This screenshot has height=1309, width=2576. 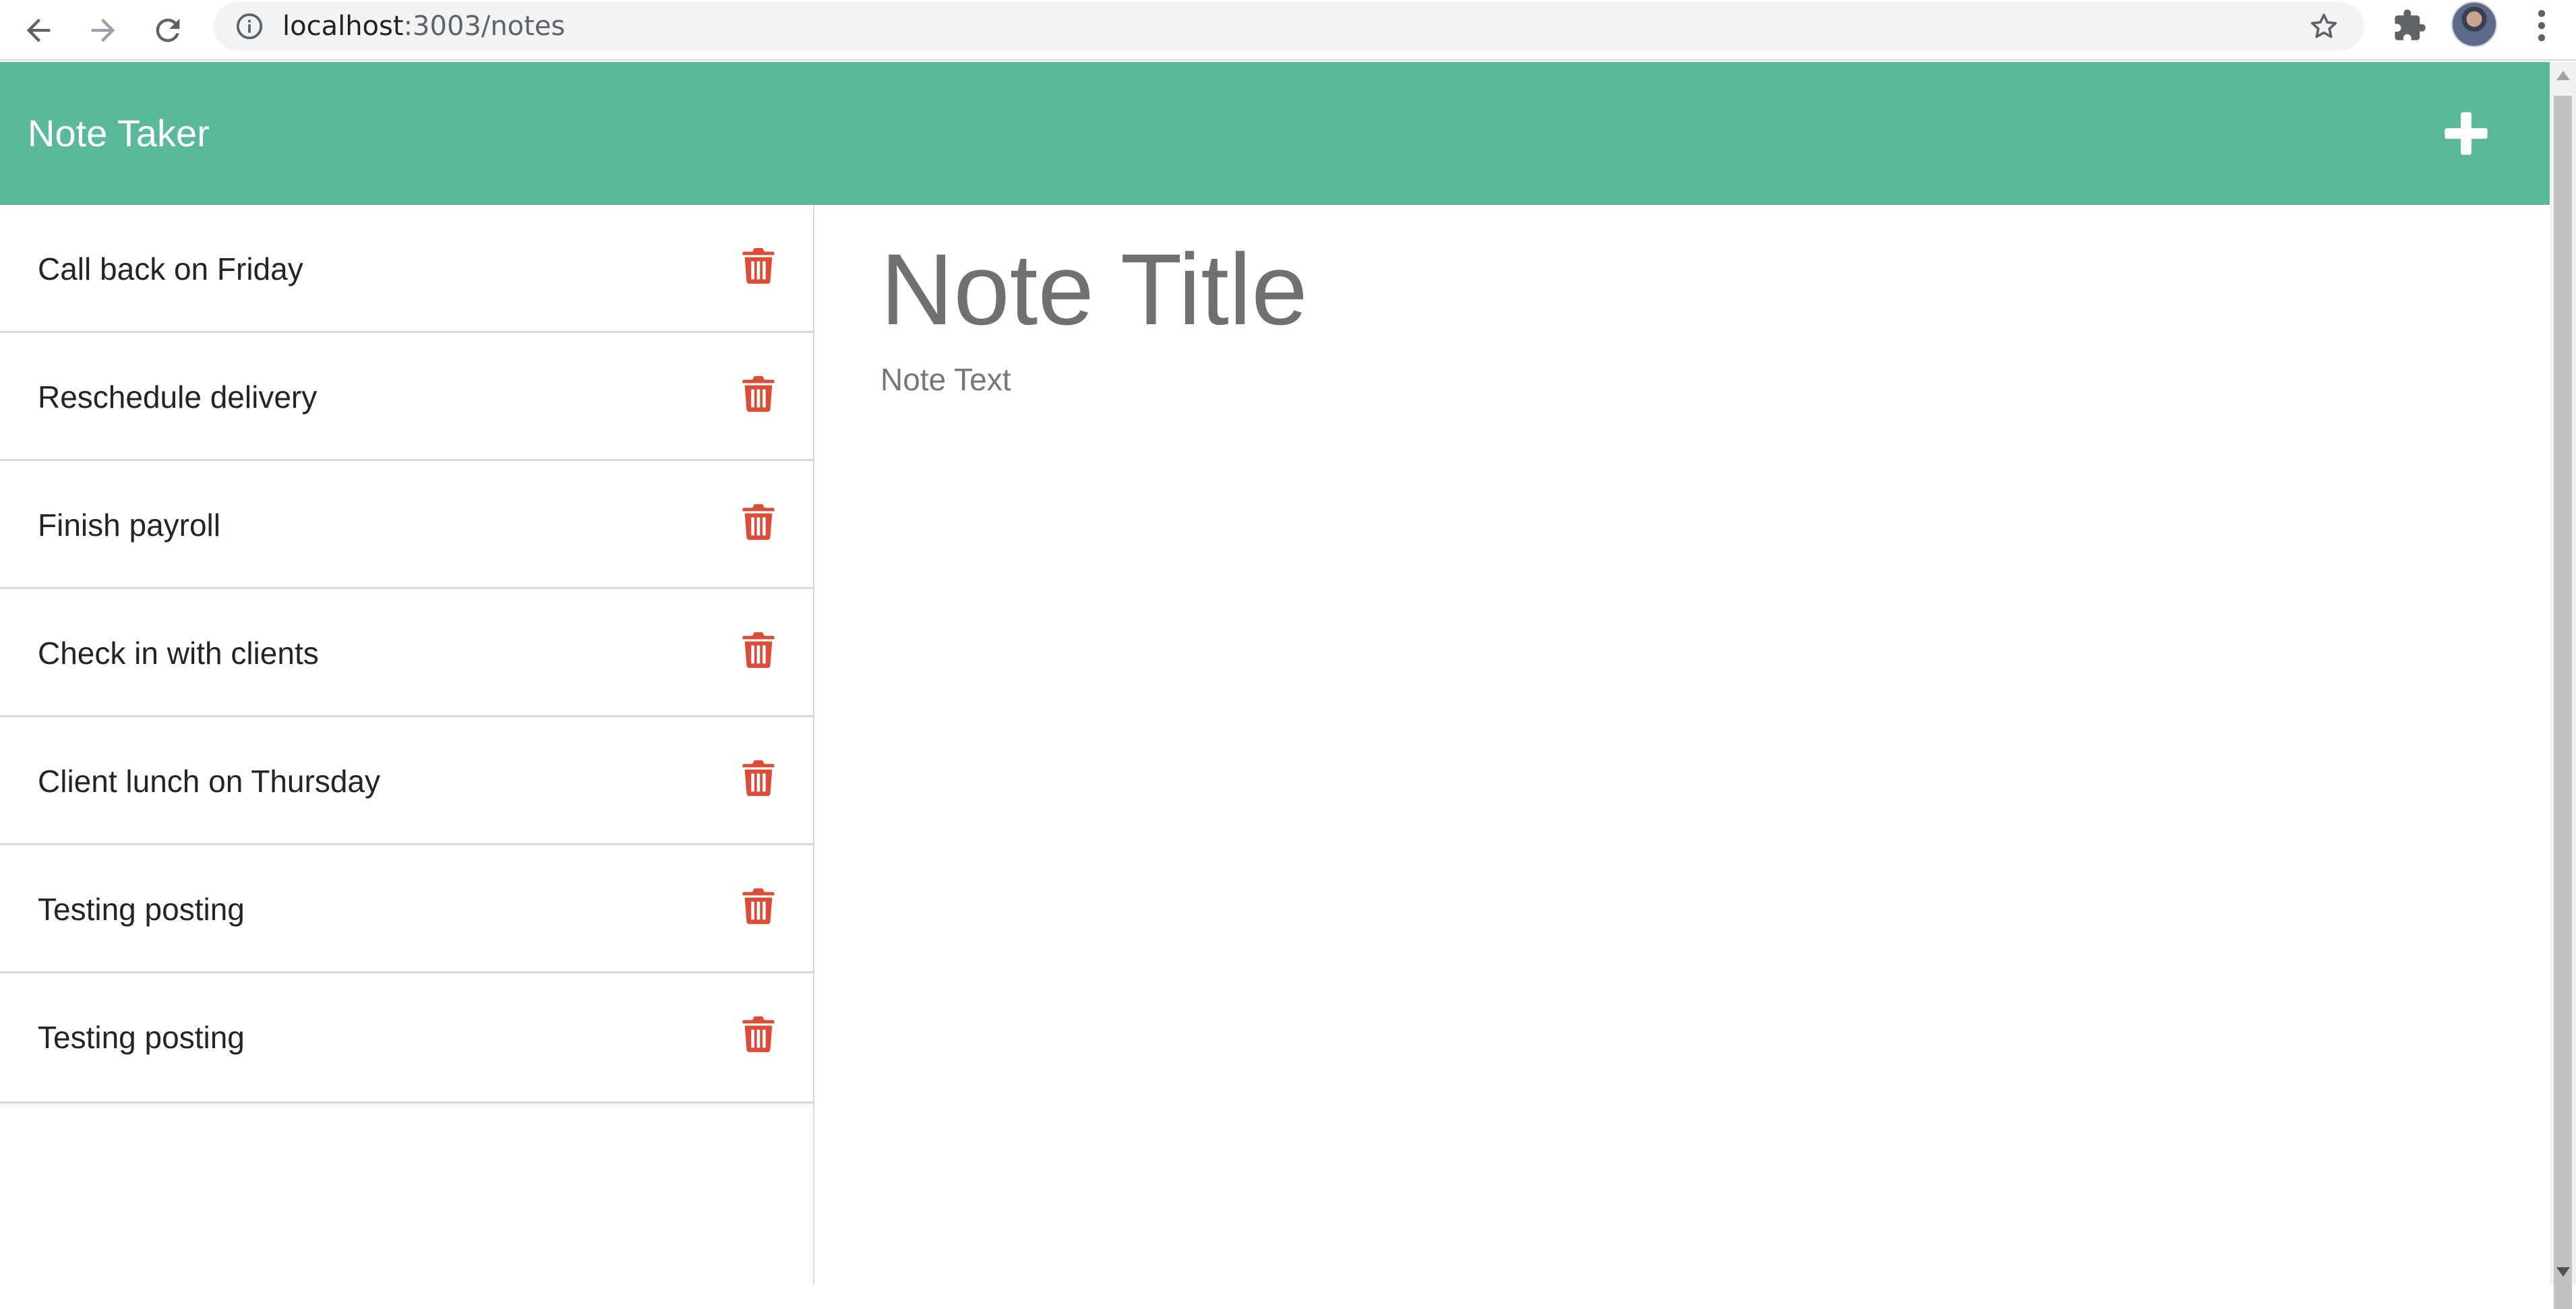 I want to click on kebab-menu-icon, so click(x=2541, y=25).